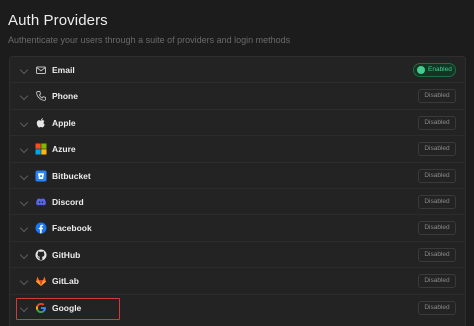  Describe the element at coordinates (421, 70) in the screenshot. I see `status-dot` at that location.